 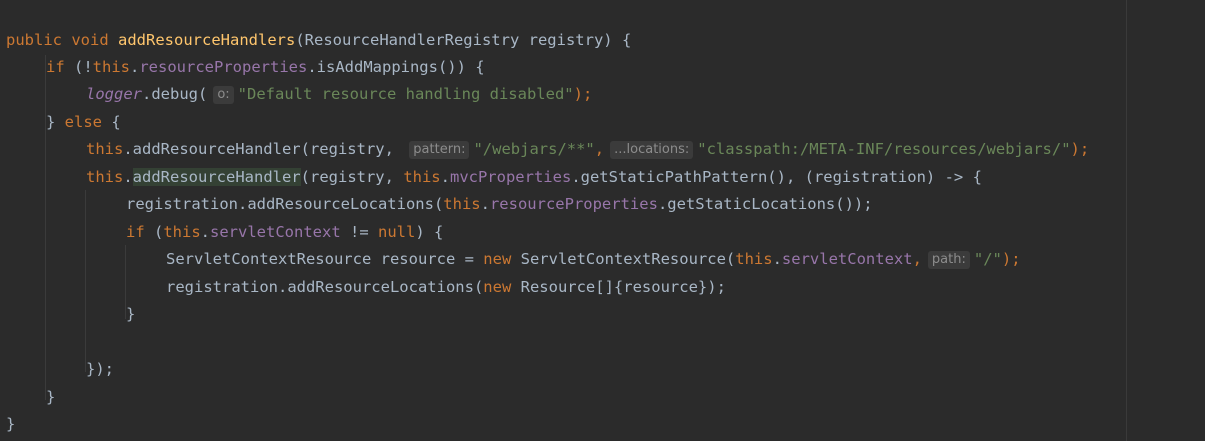 What do you see at coordinates (618, 287) in the screenshot?
I see `code-text: Resource[]{resource});` at bounding box center [618, 287].